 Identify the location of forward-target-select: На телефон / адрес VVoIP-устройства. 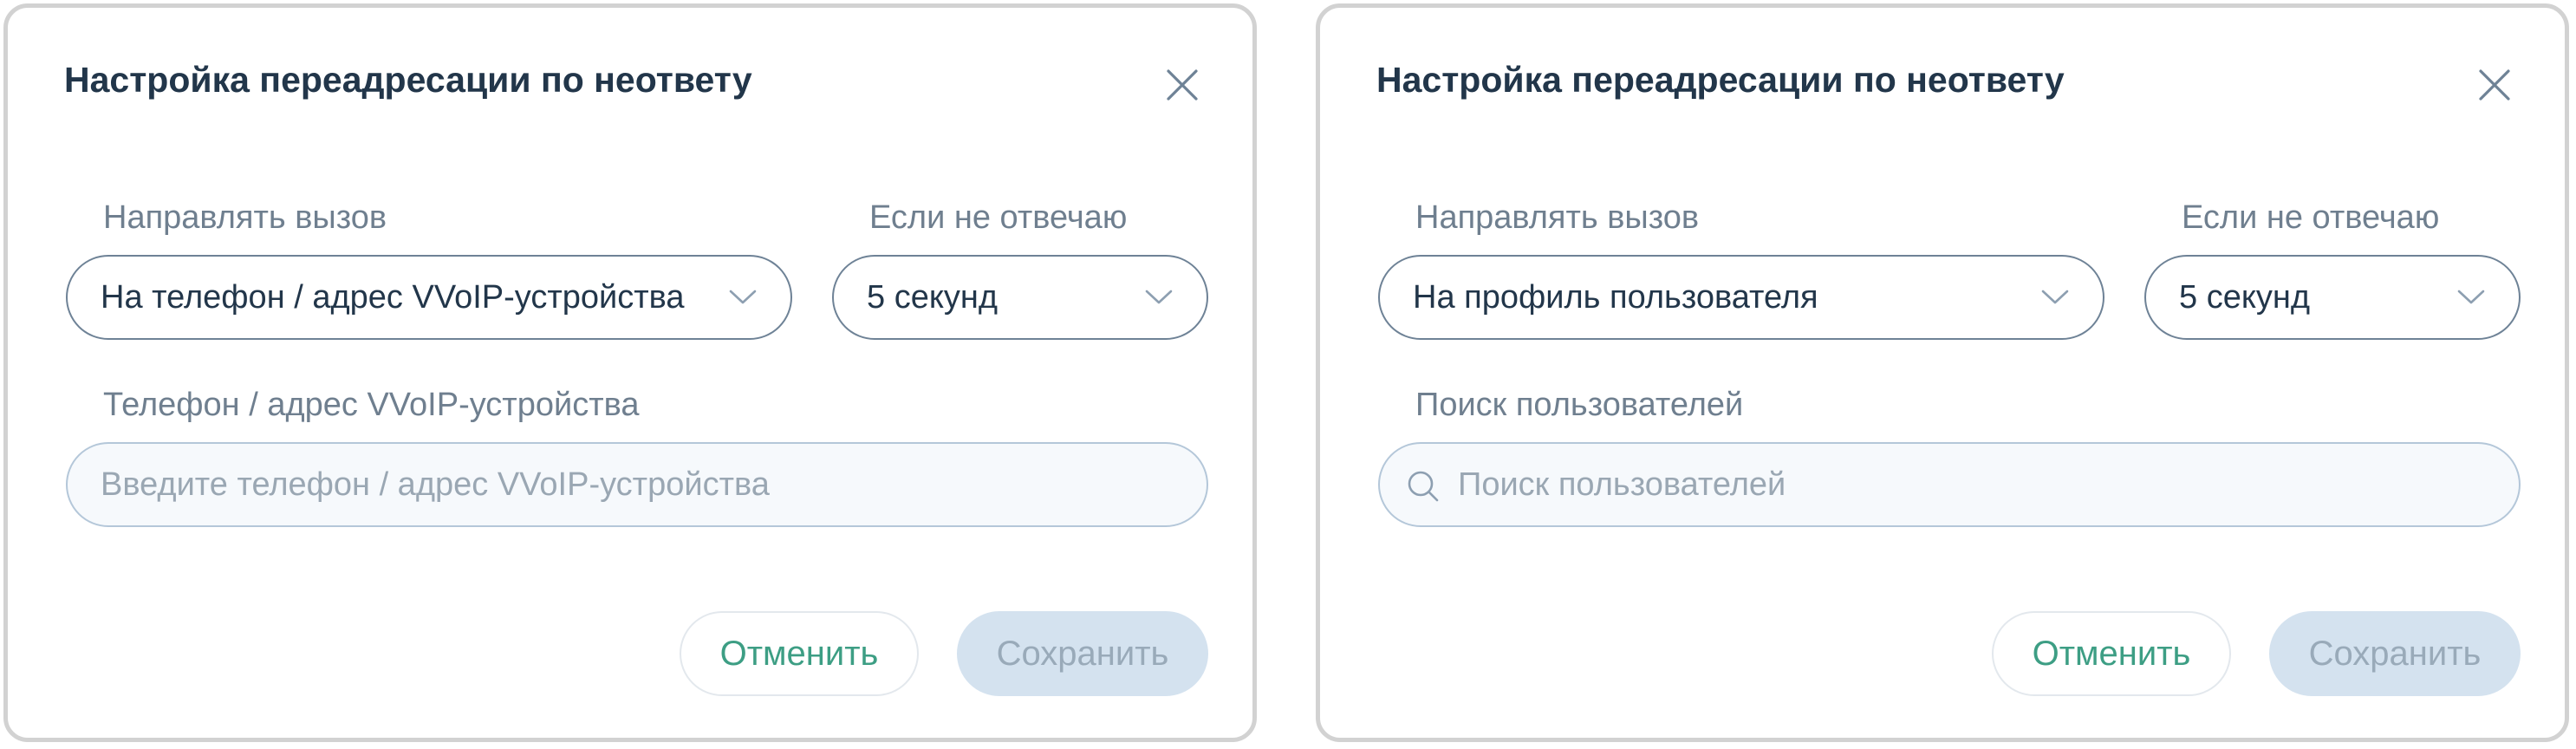
(429, 297).